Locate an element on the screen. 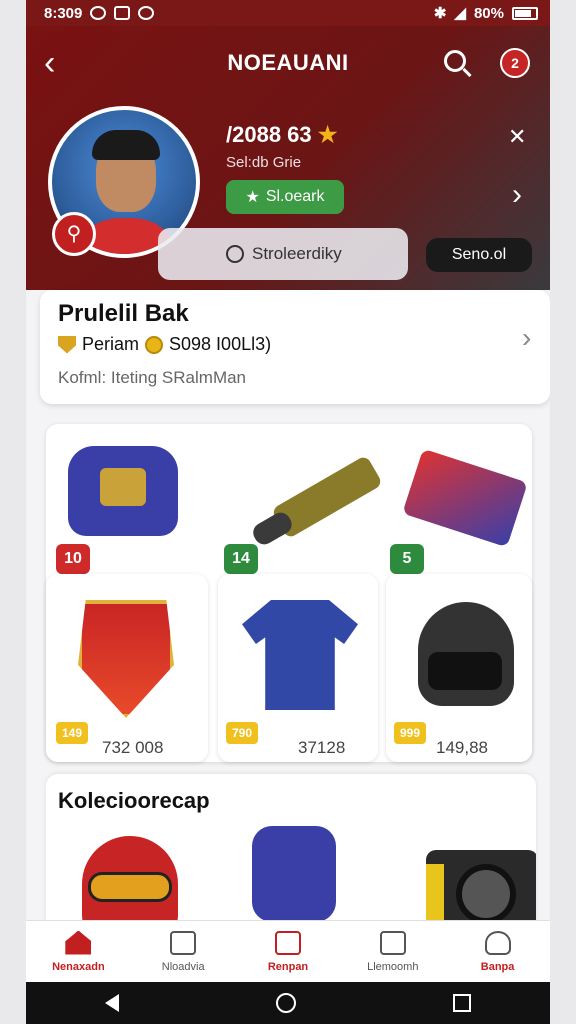  nav-home-icon is located at coordinates (285, 1003).